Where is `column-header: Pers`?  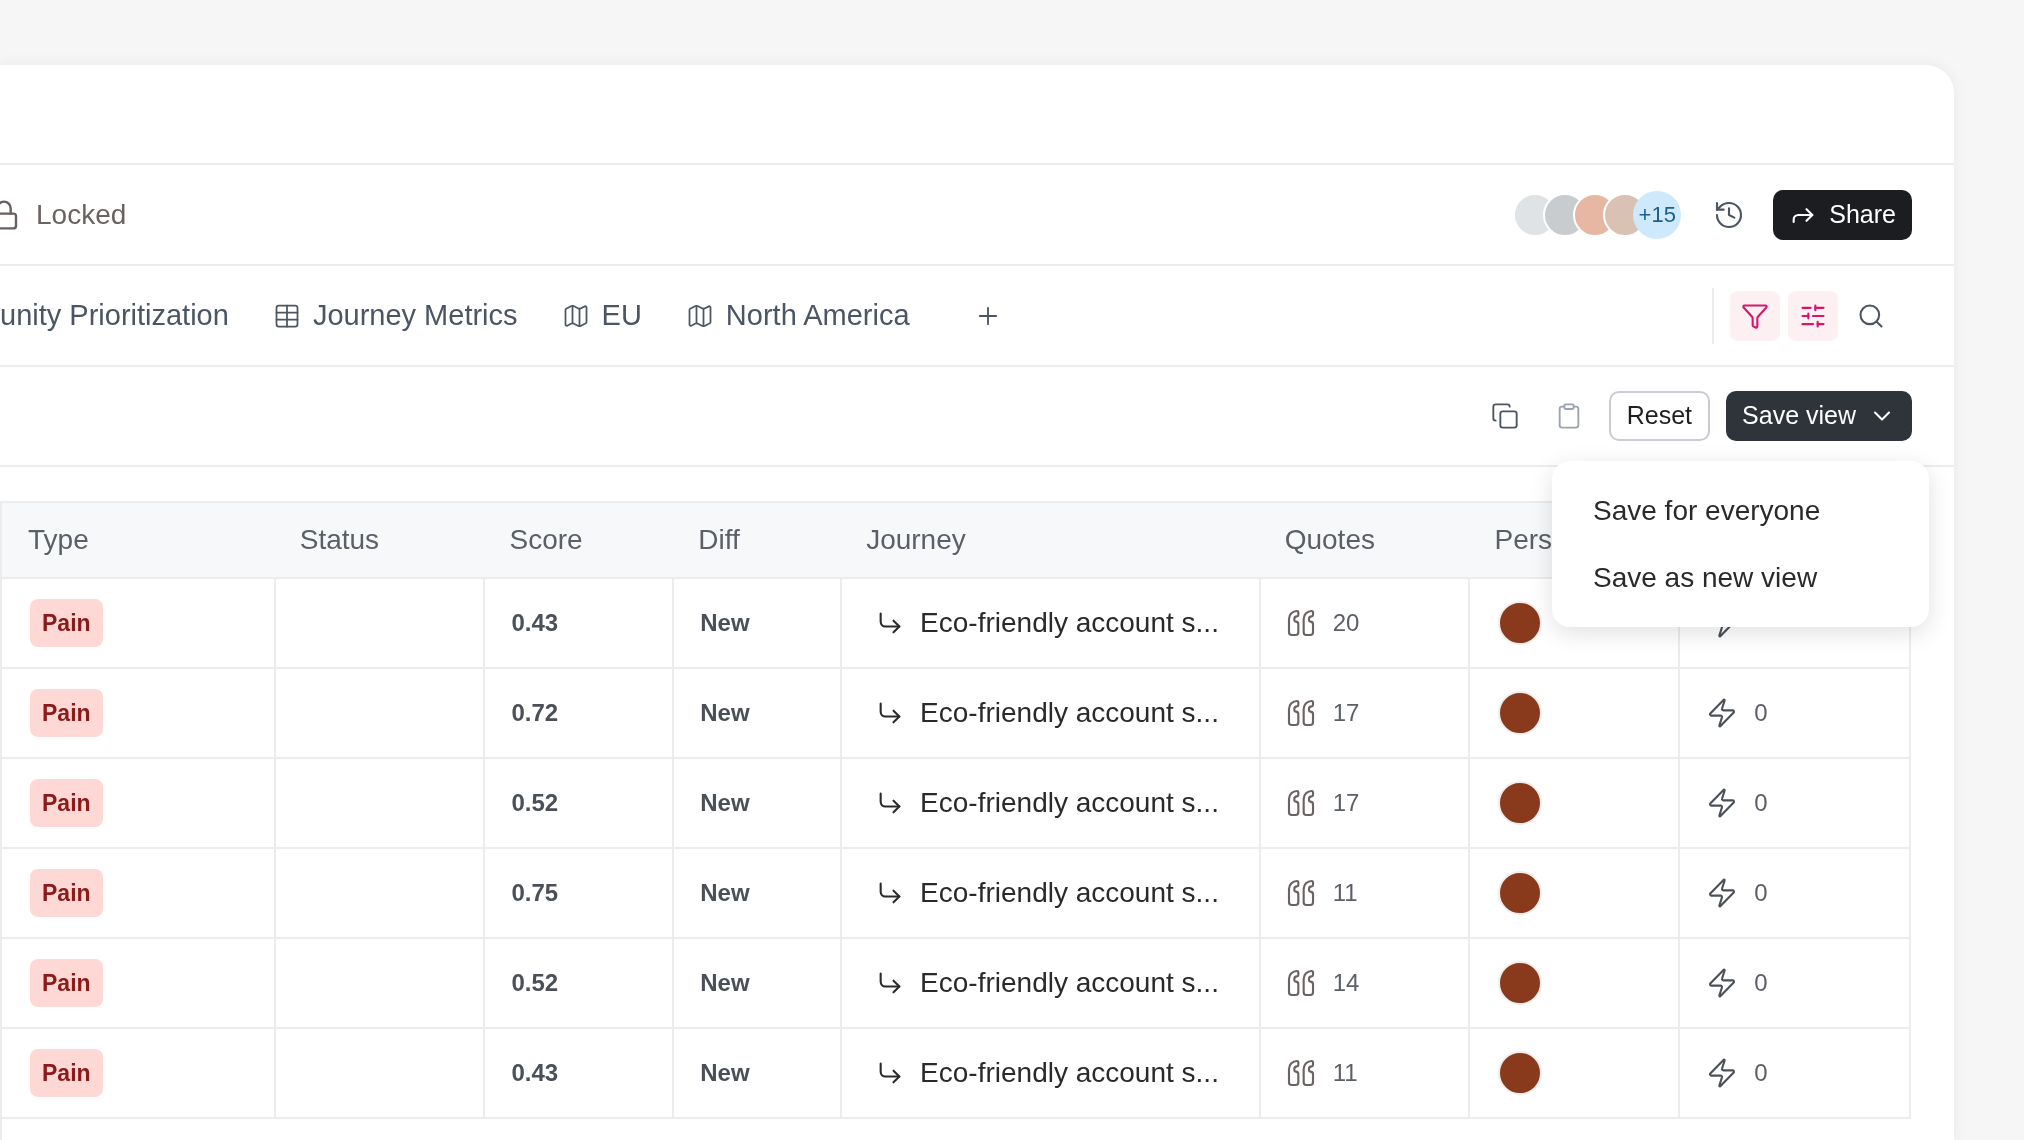 column-header: Pers is located at coordinates (1523, 540).